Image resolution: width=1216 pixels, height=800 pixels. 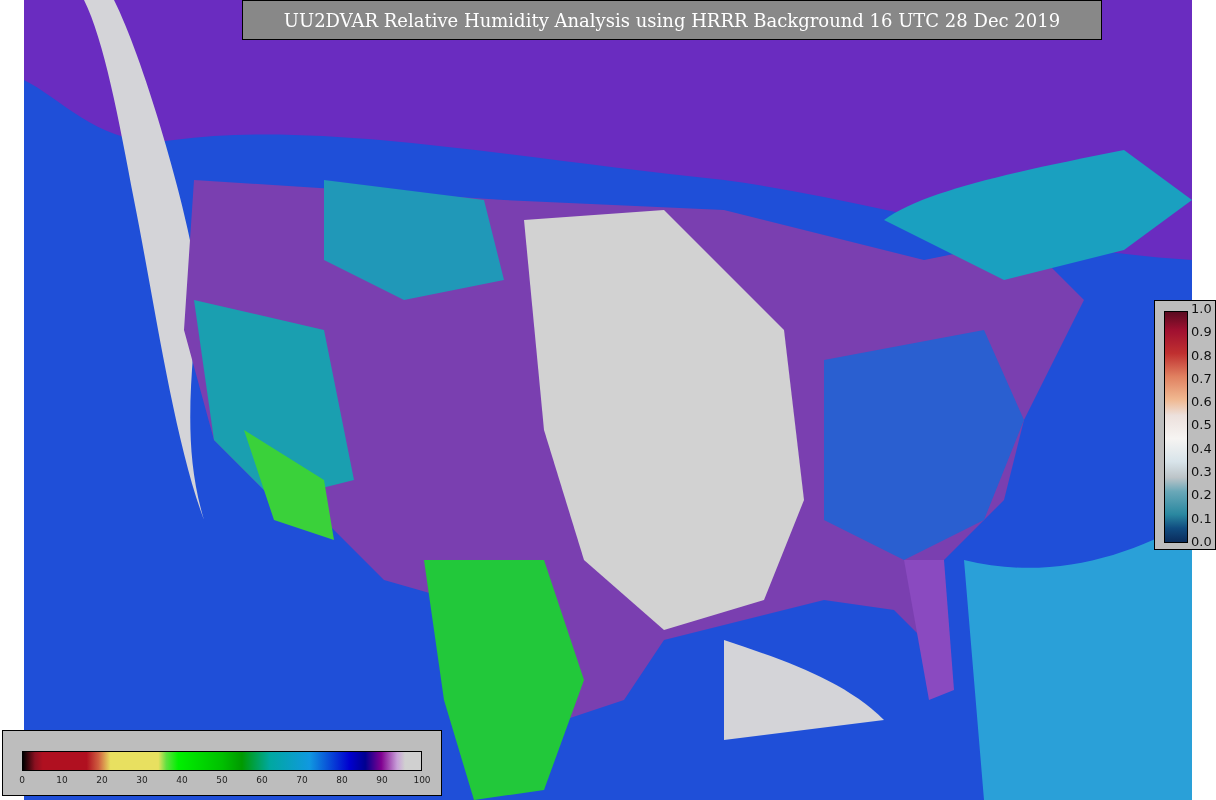 What do you see at coordinates (1201, 472) in the screenshot?
I see `colorbar-tick-label: 0.3` at bounding box center [1201, 472].